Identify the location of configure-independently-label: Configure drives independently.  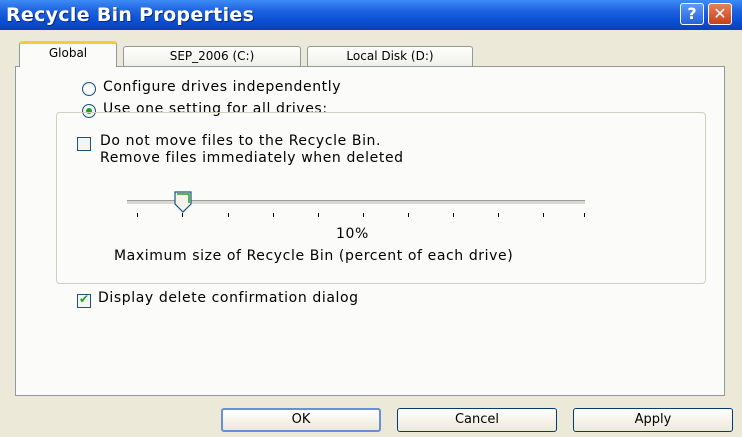
(222, 87).